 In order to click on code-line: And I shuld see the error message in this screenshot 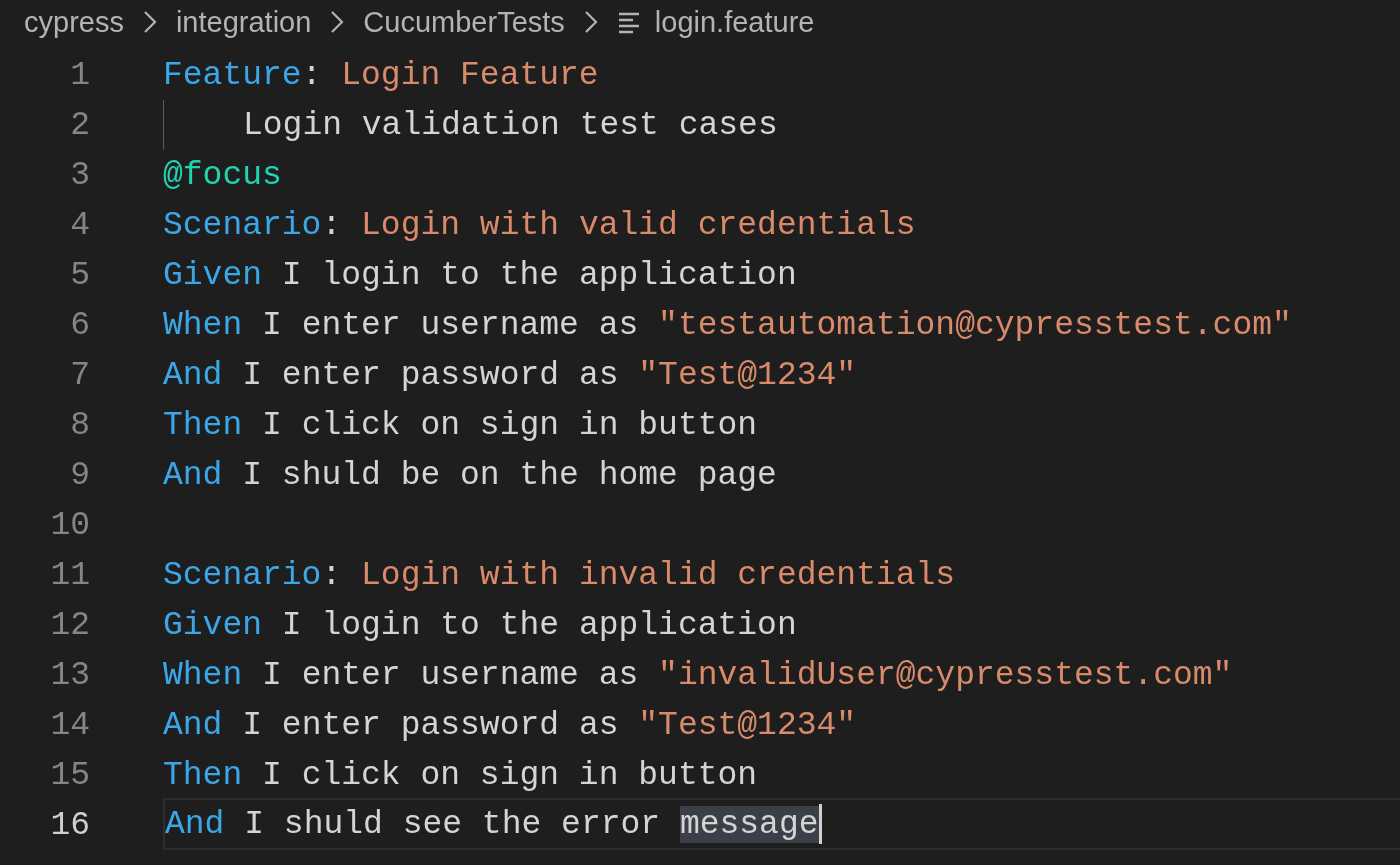, I will do `click(492, 824)`.